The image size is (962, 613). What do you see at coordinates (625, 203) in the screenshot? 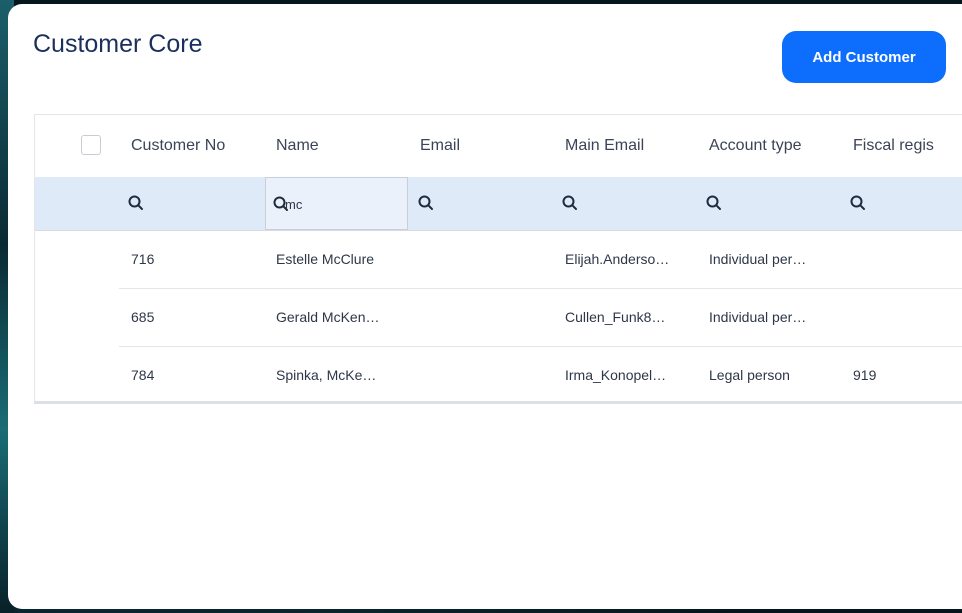
I see `filter-main-email` at bounding box center [625, 203].